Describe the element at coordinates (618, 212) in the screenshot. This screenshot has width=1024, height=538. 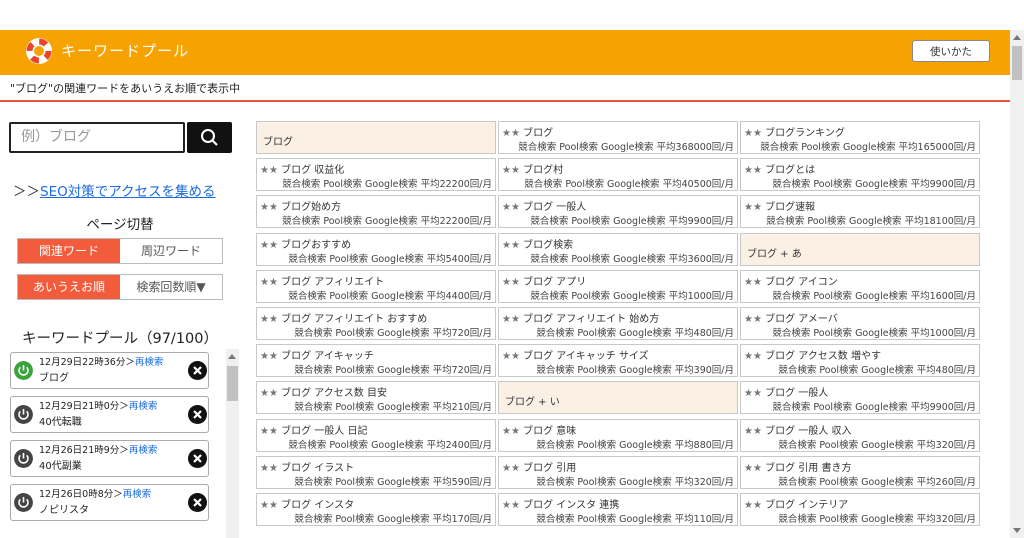
I see `keyword-cell: ★★ ブログ 一般人 競合検索 Pool検索 Google検索 平均9900回/月` at that location.